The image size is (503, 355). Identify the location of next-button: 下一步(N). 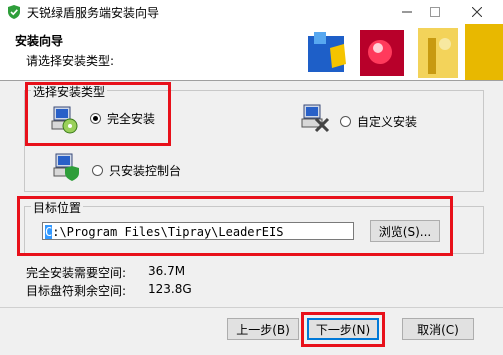
(343, 329).